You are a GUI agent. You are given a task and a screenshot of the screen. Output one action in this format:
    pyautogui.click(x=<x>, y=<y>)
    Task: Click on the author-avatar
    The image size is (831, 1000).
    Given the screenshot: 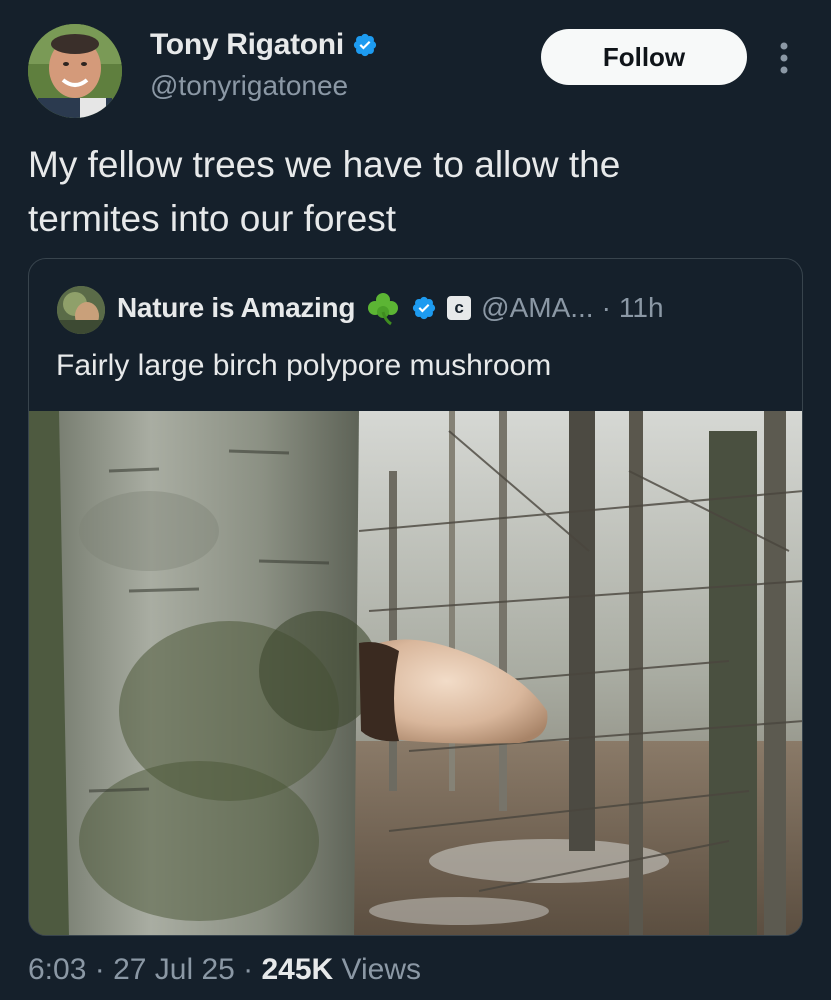 What is the action you would take?
    pyautogui.click(x=75, y=71)
    